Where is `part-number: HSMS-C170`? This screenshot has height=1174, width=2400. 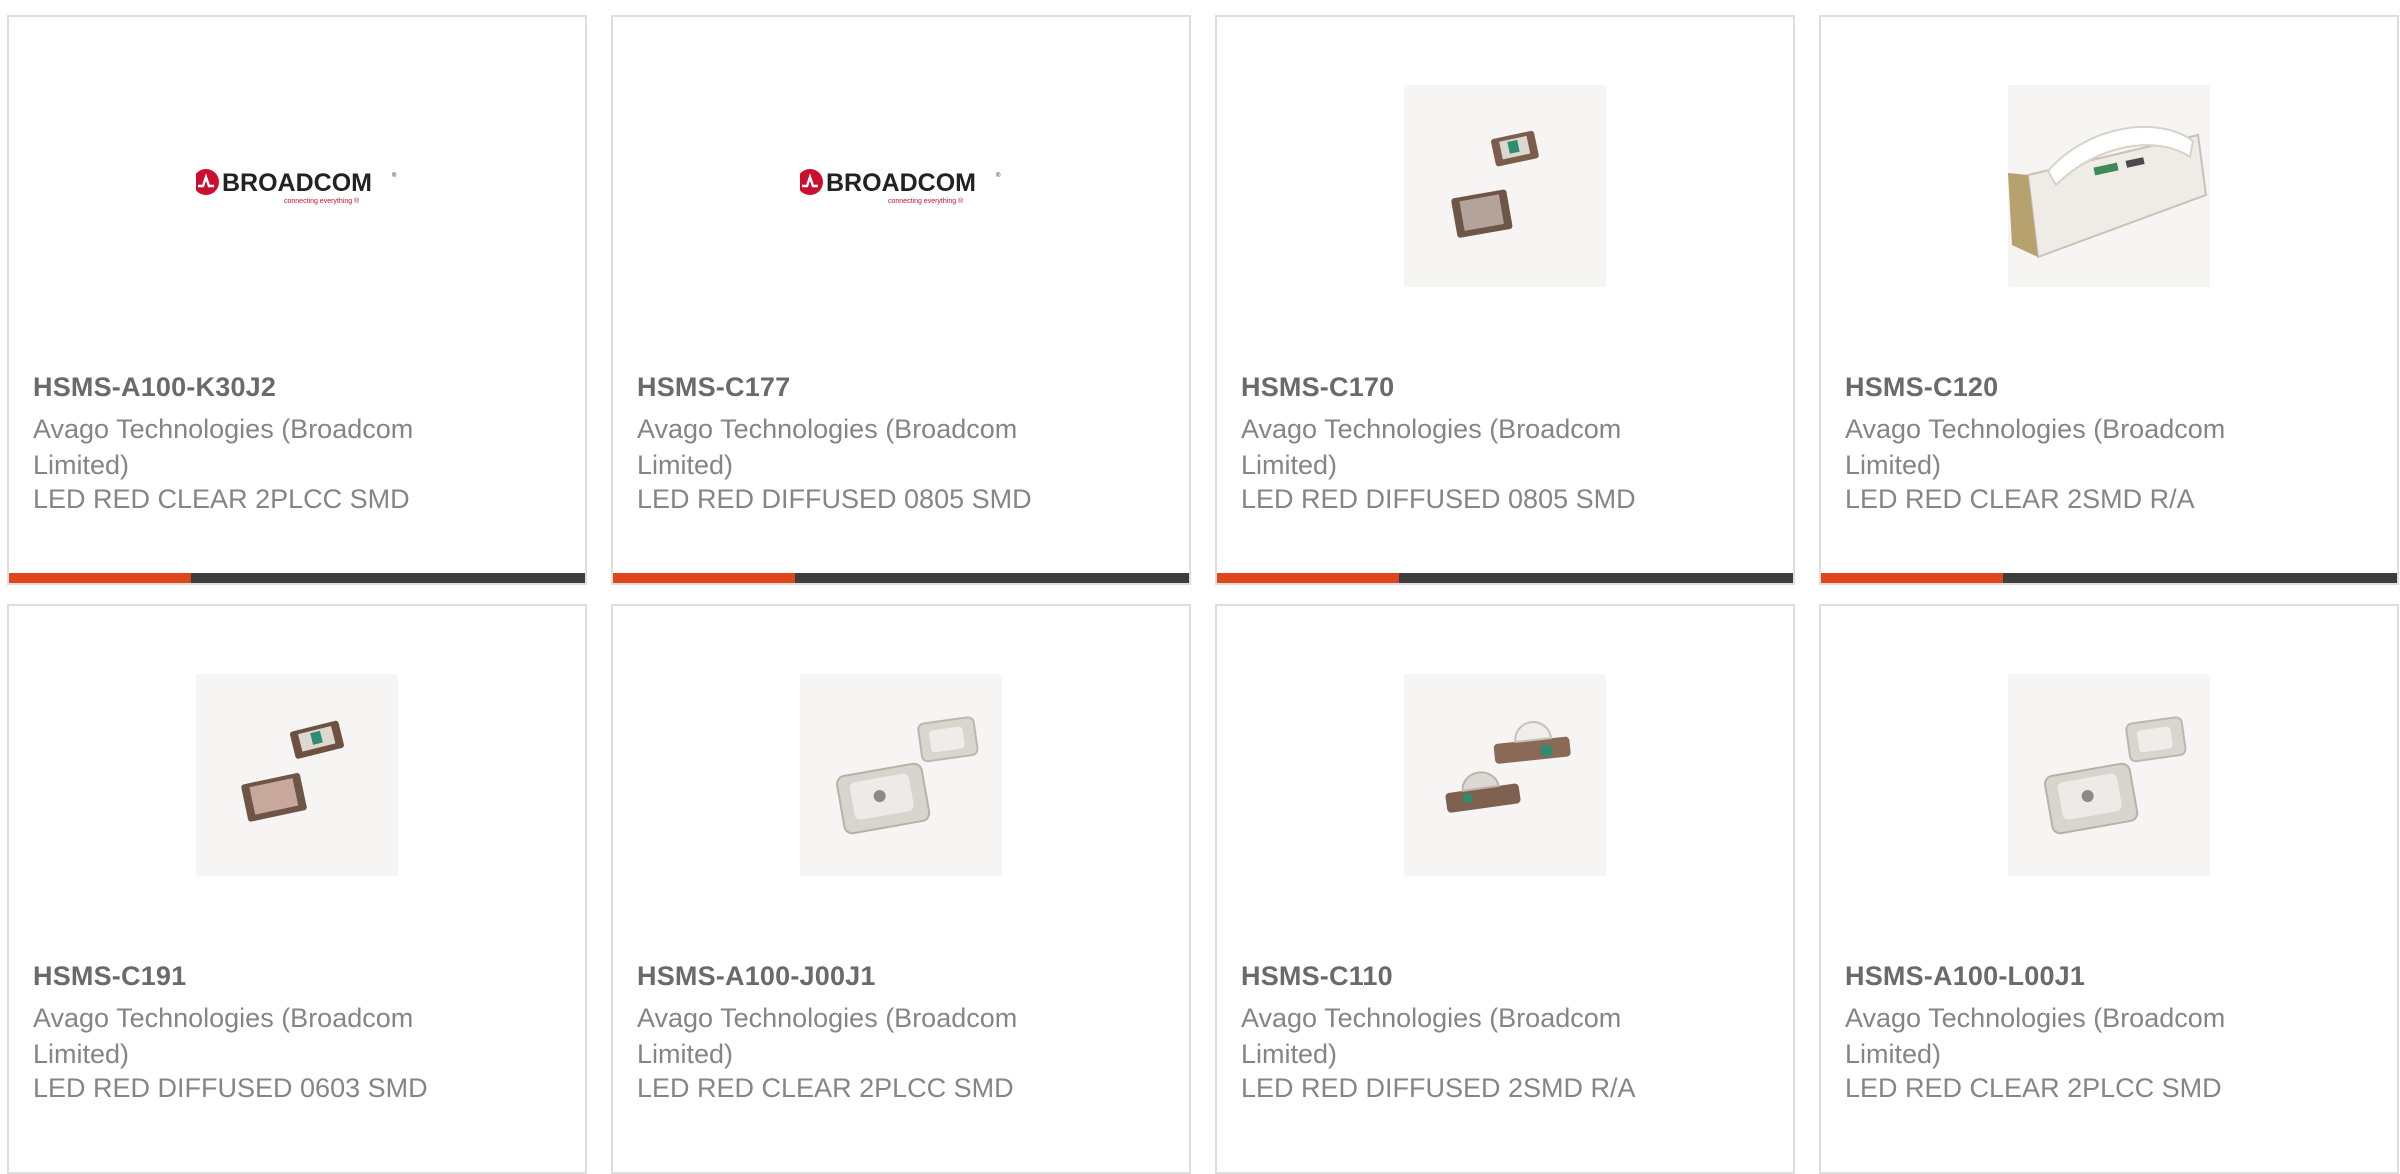 part-number: HSMS-C170 is located at coordinates (1317, 387).